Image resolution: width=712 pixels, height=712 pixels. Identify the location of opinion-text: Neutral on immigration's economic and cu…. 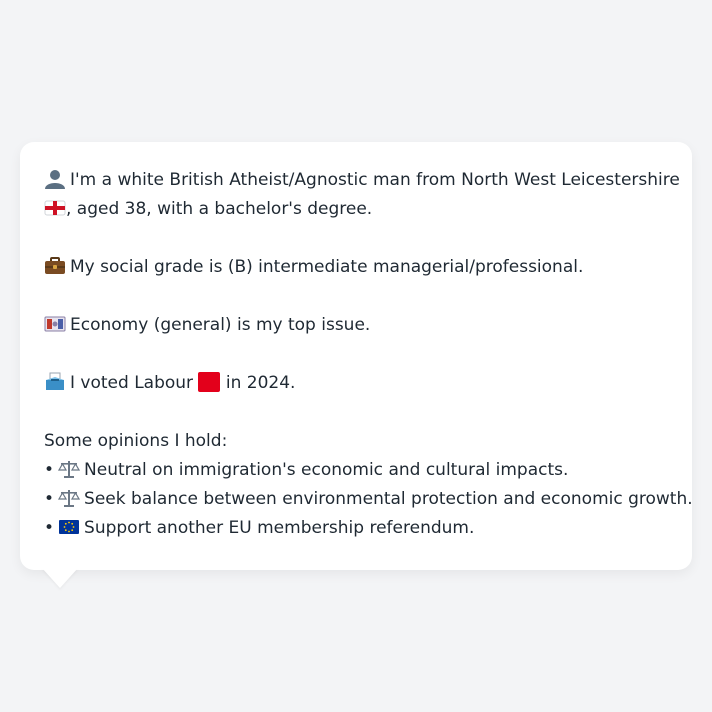
(326, 470).